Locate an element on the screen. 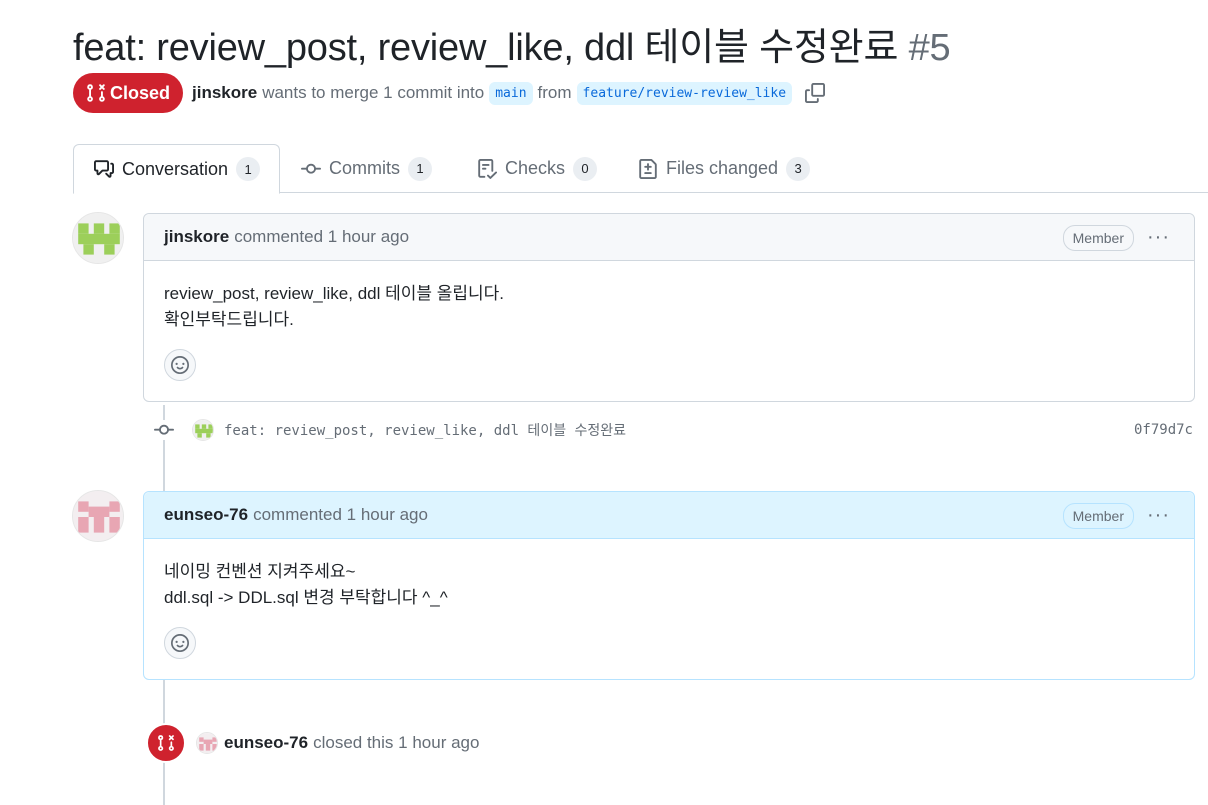 The height and width of the screenshot is (805, 1208). tab-conversation: Conversation 1 is located at coordinates (176, 169).